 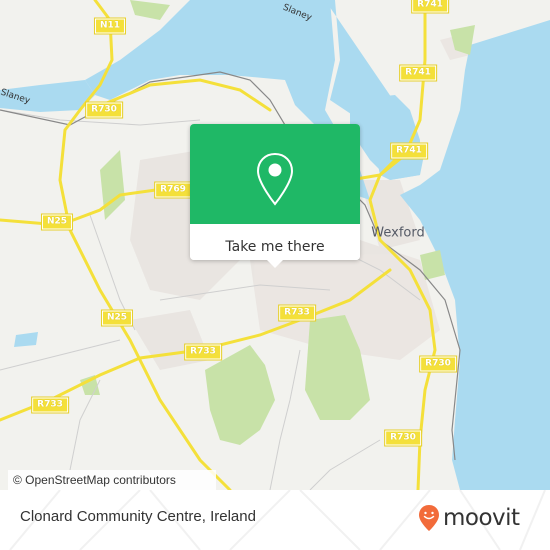 What do you see at coordinates (275, 520) in the screenshot?
I see `footer: Clonard Community Centre, Ireland moovit` at bounding box center [275, 520].